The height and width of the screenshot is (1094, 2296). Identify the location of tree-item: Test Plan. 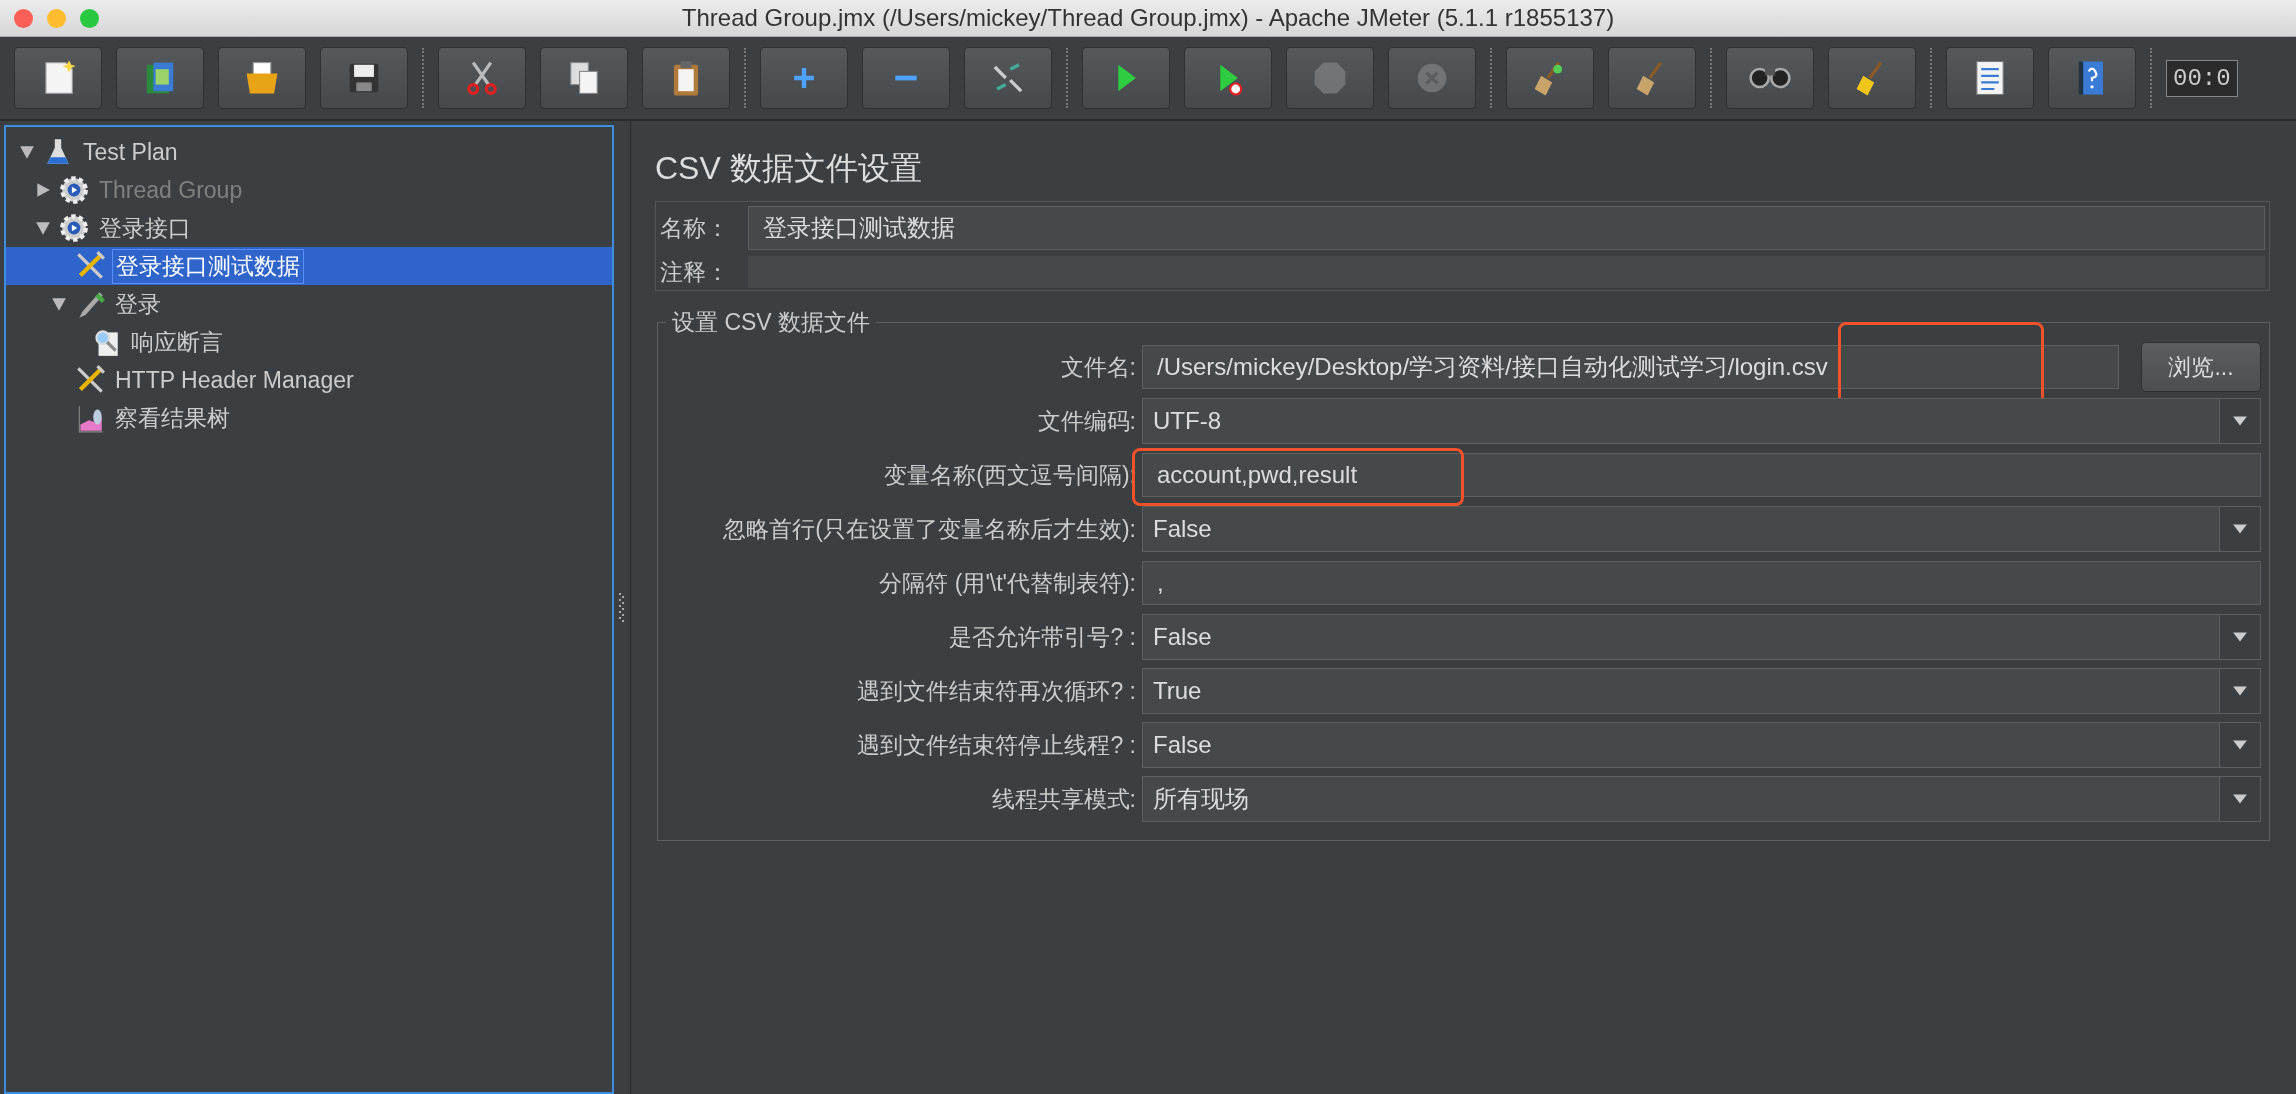
(130, 152).